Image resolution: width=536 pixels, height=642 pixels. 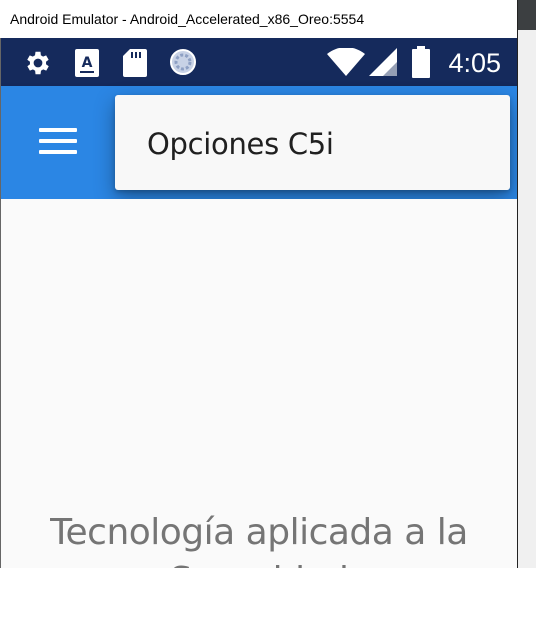 I want to click on window-side-strip, so click(x=526, y=284).